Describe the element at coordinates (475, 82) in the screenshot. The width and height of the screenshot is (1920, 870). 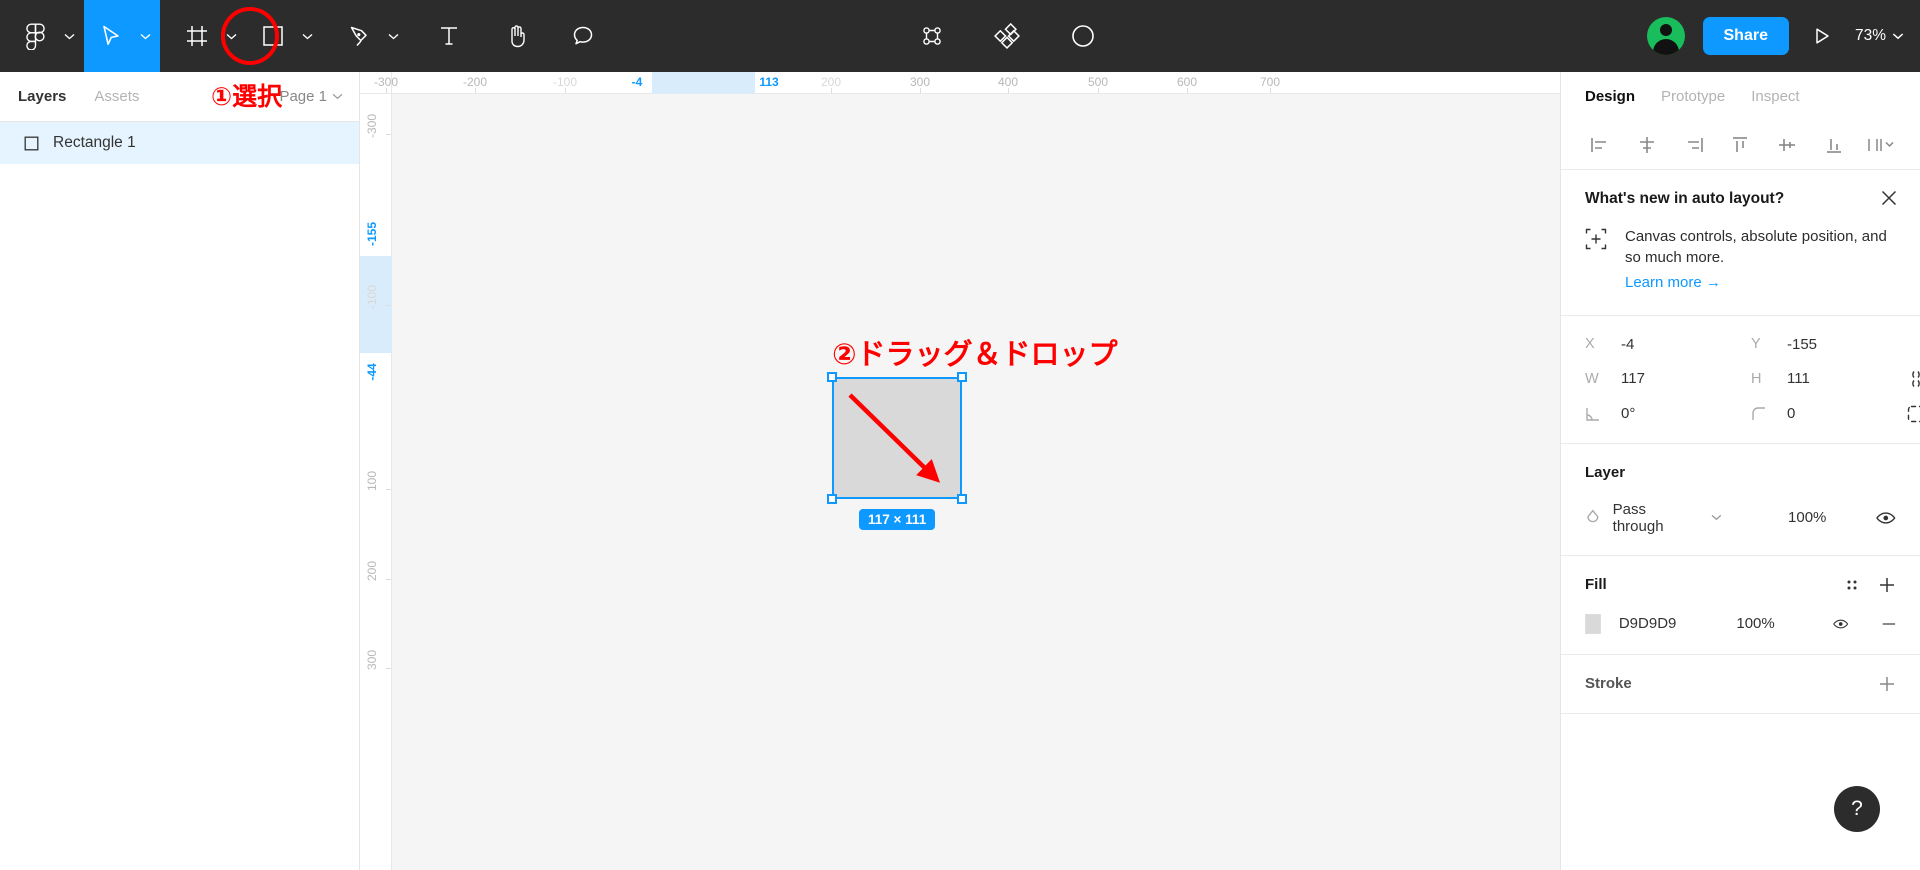
I see `ruler-h-tick-label: -200` at that location.